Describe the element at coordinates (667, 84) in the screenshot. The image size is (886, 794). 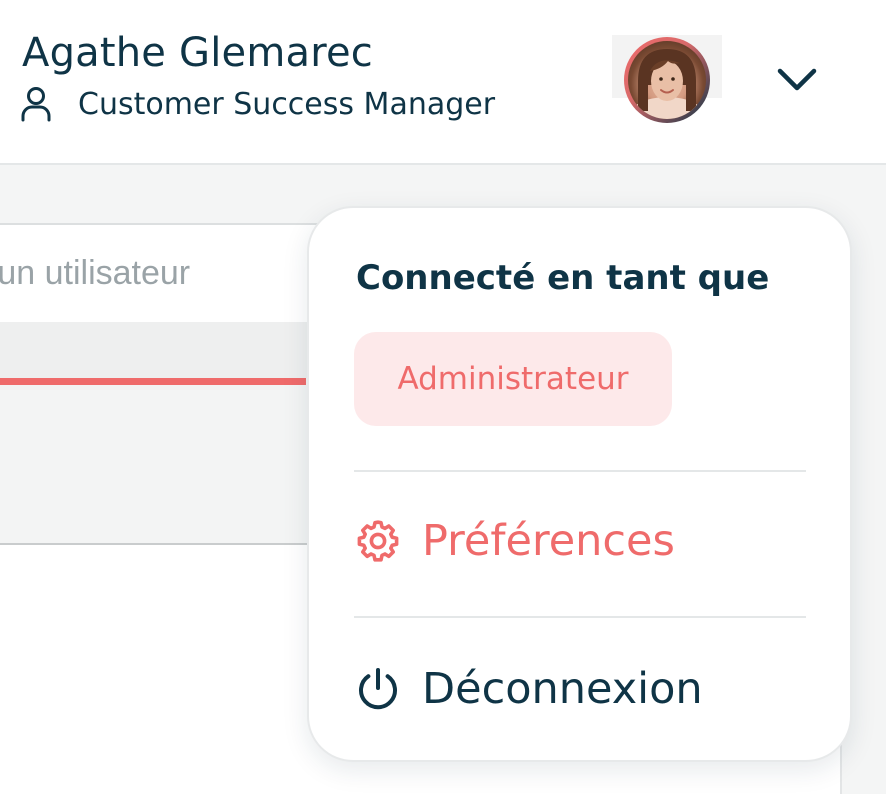
I see `avatar-portrait-icon` at that location.